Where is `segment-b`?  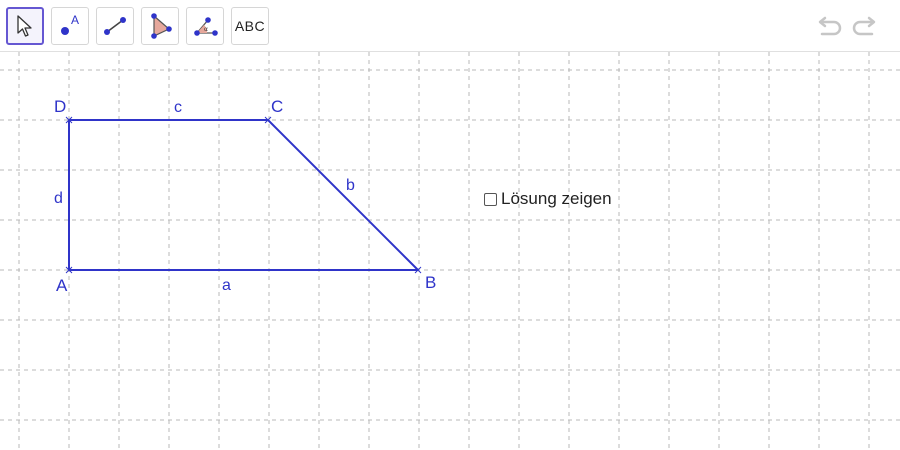 segment-b is located at coordinates (343, 195).